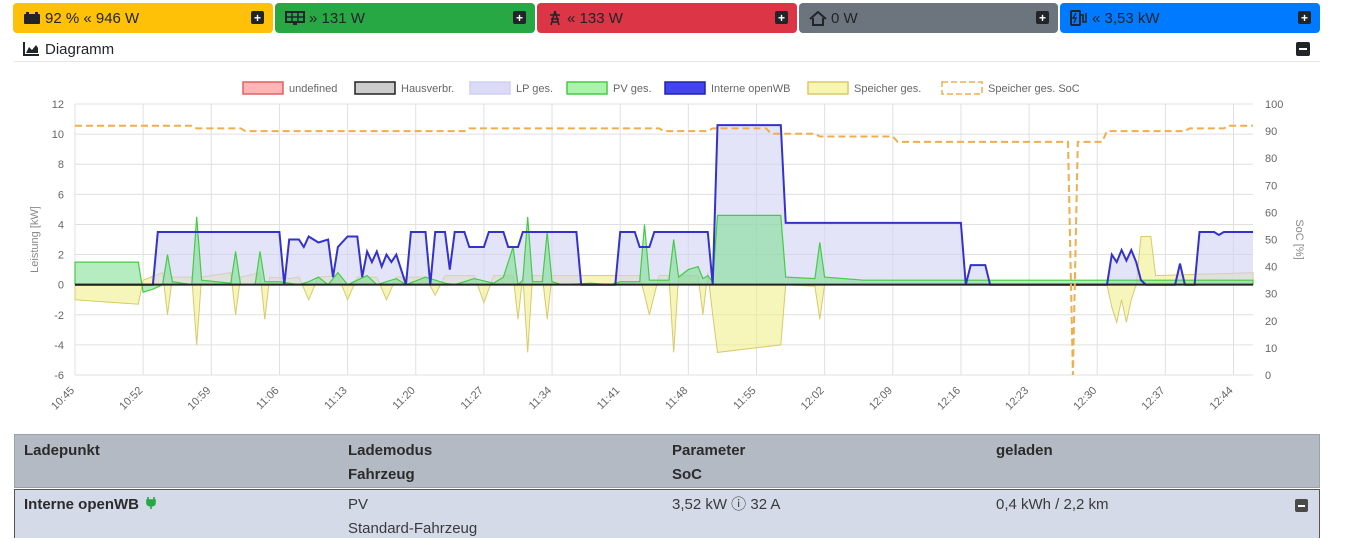  What do you see at coordinates (818, 18) in the screenshot?
I see `house-icon` at bounding box center [818, 18].